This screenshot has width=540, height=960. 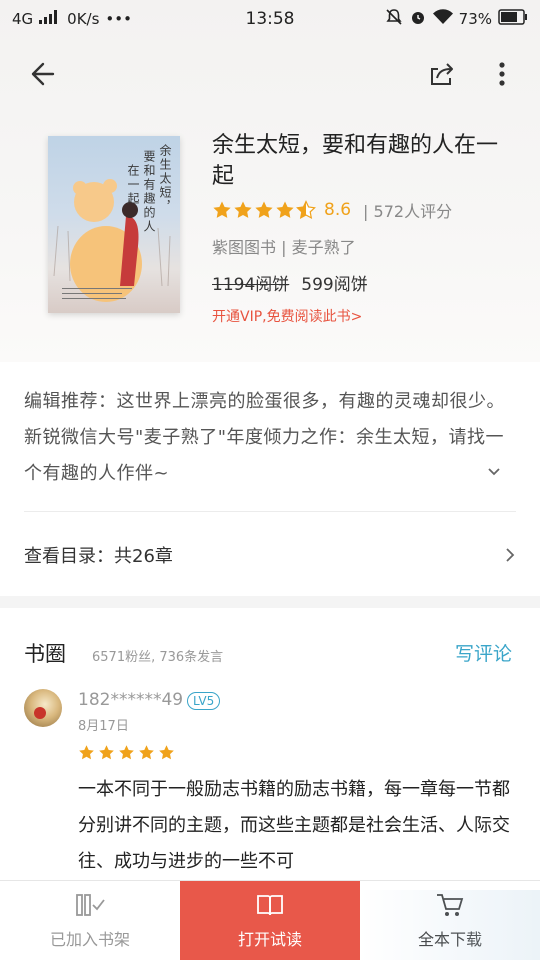 I want to click on cover-title-line-3: 在一起, so click(x=133, y=185).